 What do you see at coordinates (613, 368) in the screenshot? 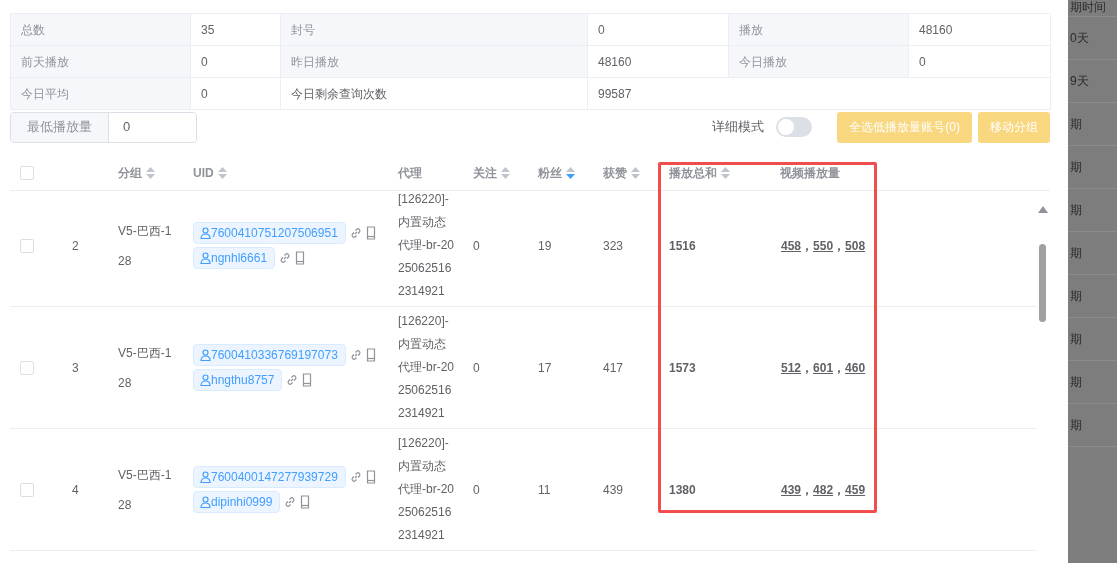
I see `like-count: 417` at bounding box center [613, 368].